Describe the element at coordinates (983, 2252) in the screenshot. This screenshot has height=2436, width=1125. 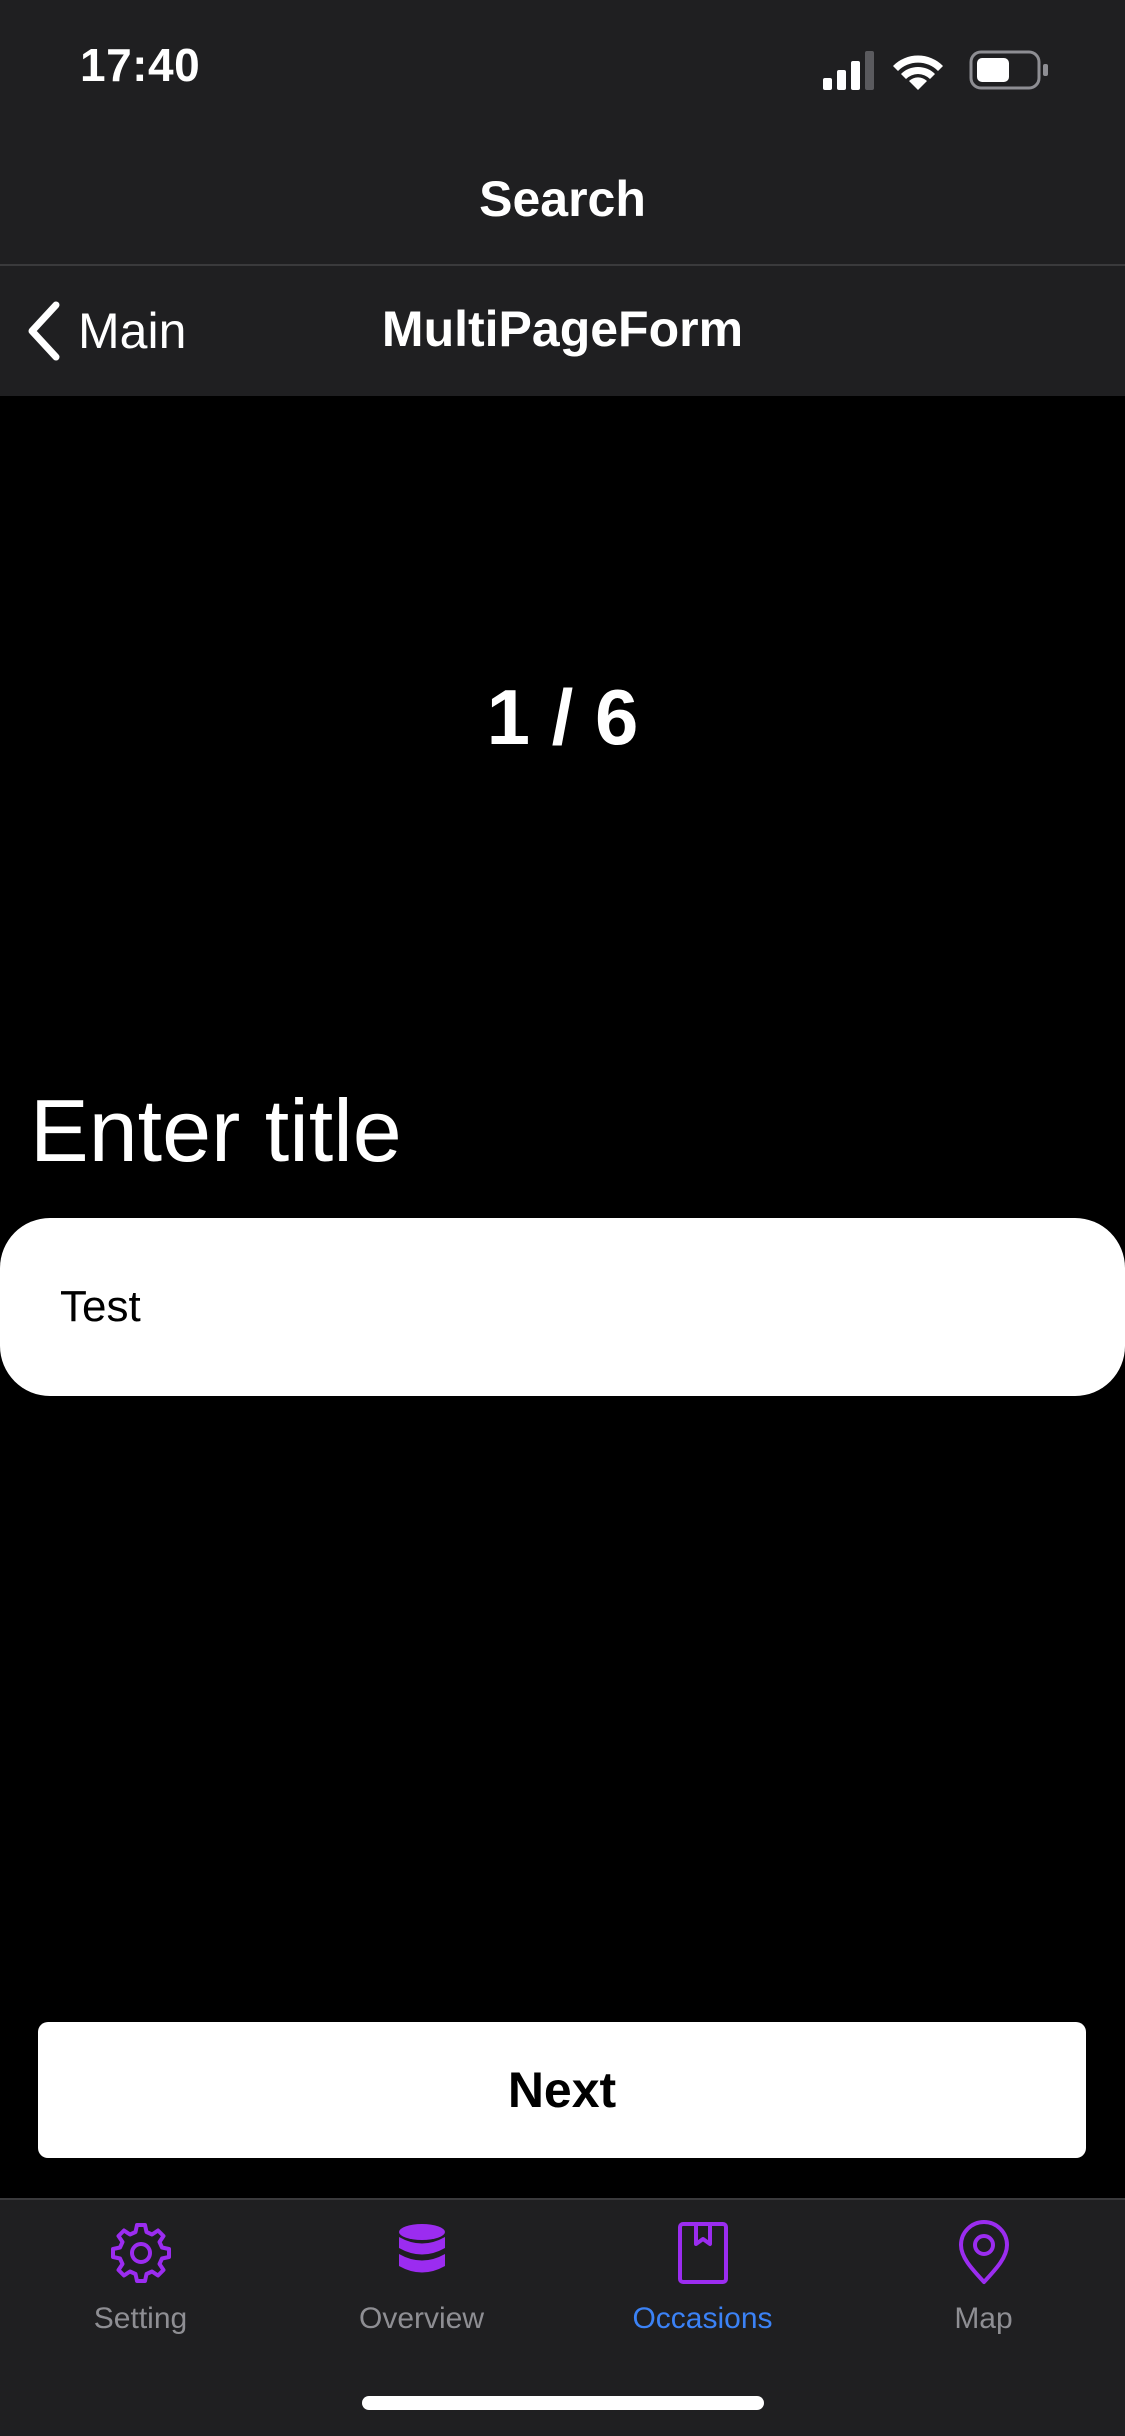
I see `map-pin-icon` at that location.